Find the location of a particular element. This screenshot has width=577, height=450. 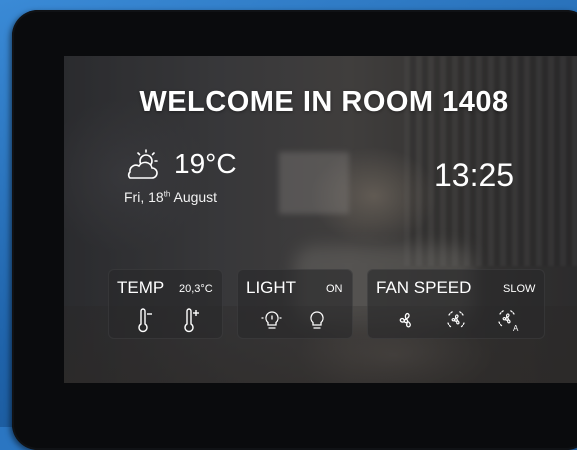

fan-speed-icon is located at coordinates (456, 320).